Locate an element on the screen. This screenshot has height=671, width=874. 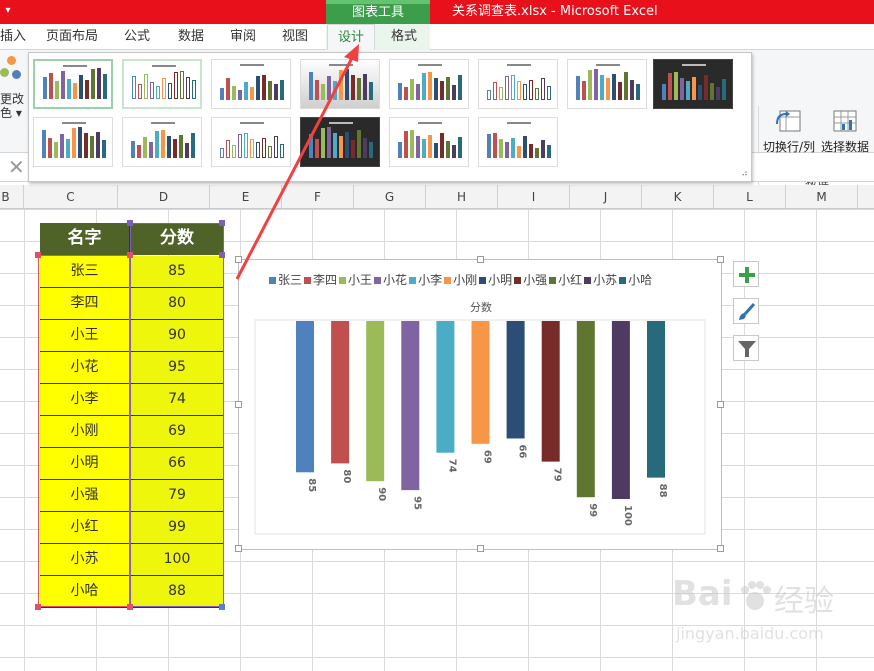
tab-data: 数据 is located at coordinates (191, 37).